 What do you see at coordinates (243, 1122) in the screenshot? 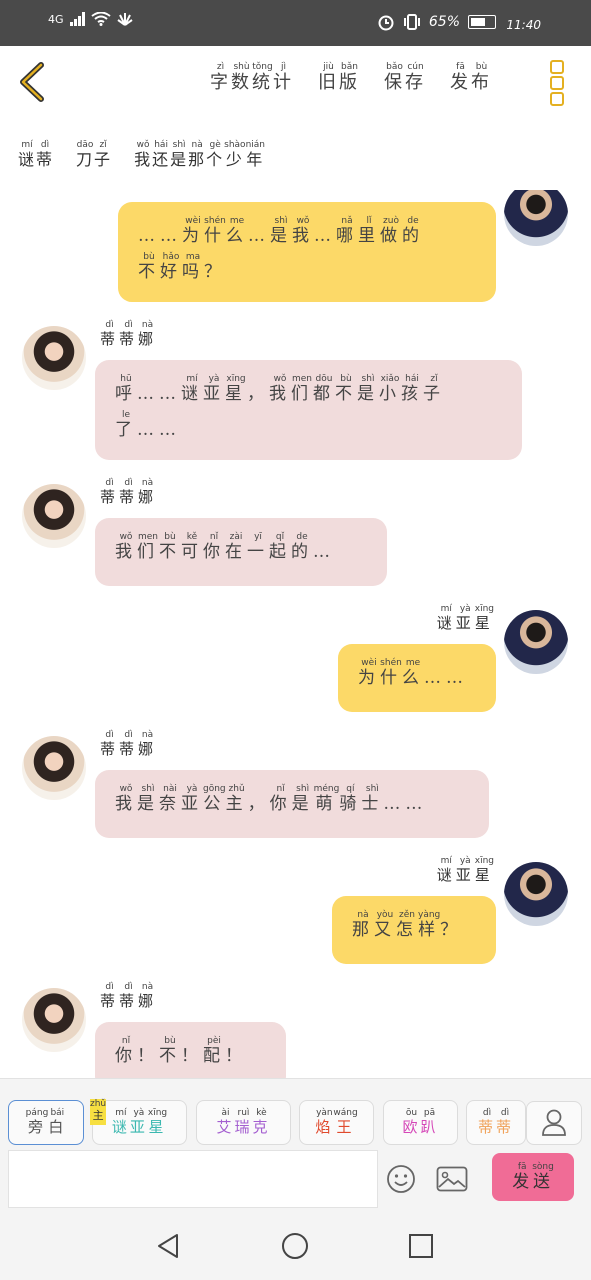
I see `role-chip-2: 艾ài 瑞ruì 克kè` at bounding box center [243, 1122].